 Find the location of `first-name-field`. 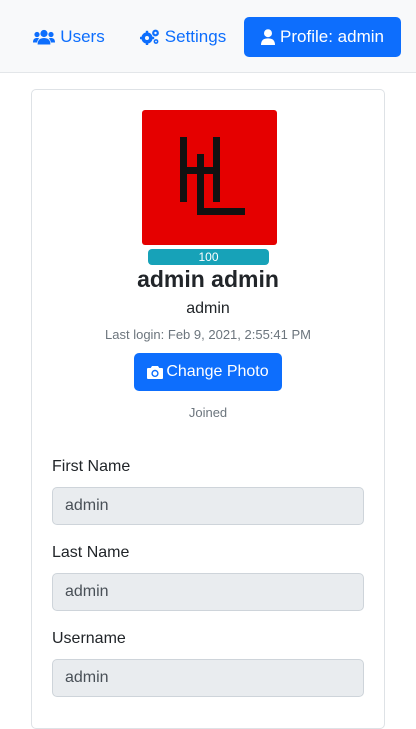

first-name-field is located at coordinates (208, 506).